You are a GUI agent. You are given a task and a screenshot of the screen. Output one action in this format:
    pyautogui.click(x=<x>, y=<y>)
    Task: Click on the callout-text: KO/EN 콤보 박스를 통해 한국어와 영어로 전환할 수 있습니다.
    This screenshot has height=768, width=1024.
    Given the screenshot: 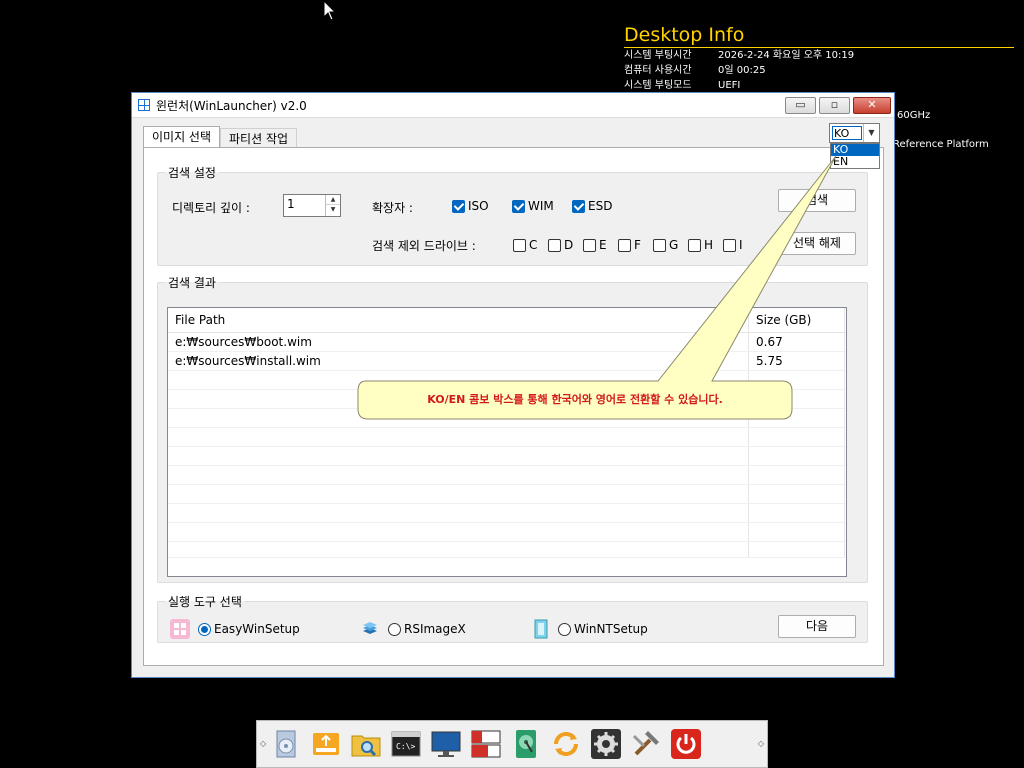 What is the action you would take?
    pyautogui.click(x=575, y=399)
    